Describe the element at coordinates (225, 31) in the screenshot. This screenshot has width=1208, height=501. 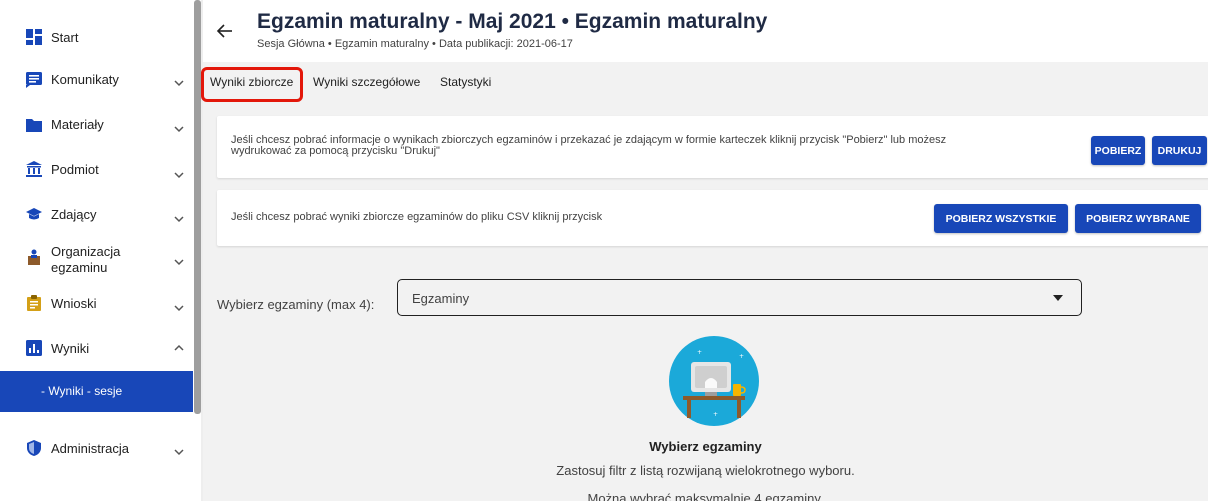
I see `back-arrow-icon` at that location.